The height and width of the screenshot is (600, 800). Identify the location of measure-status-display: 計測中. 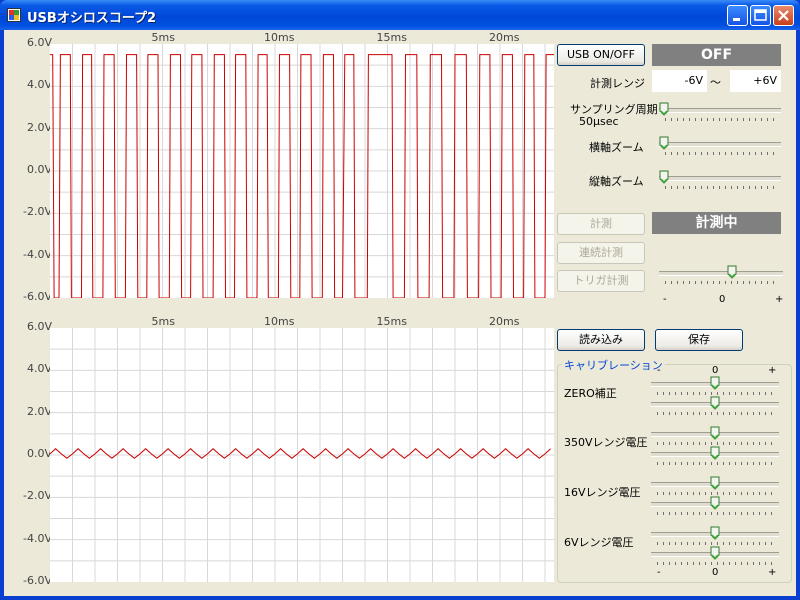
(716, 223).